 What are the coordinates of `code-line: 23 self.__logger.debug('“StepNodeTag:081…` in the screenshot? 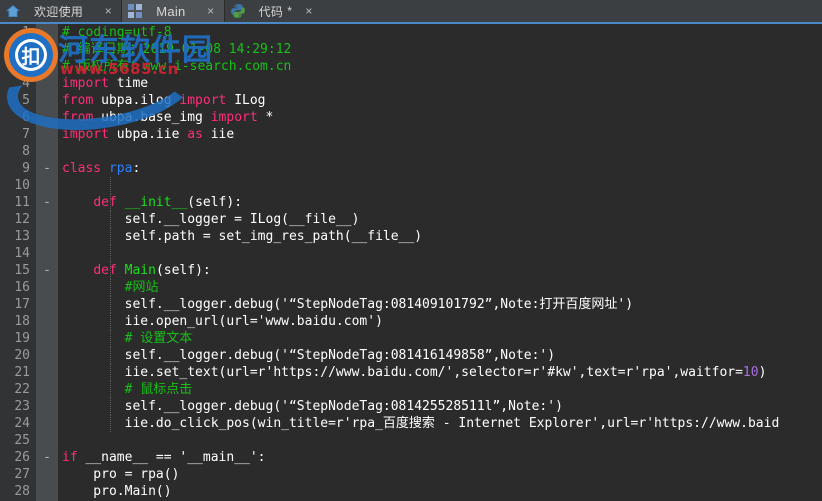 It's located at (411, 406).